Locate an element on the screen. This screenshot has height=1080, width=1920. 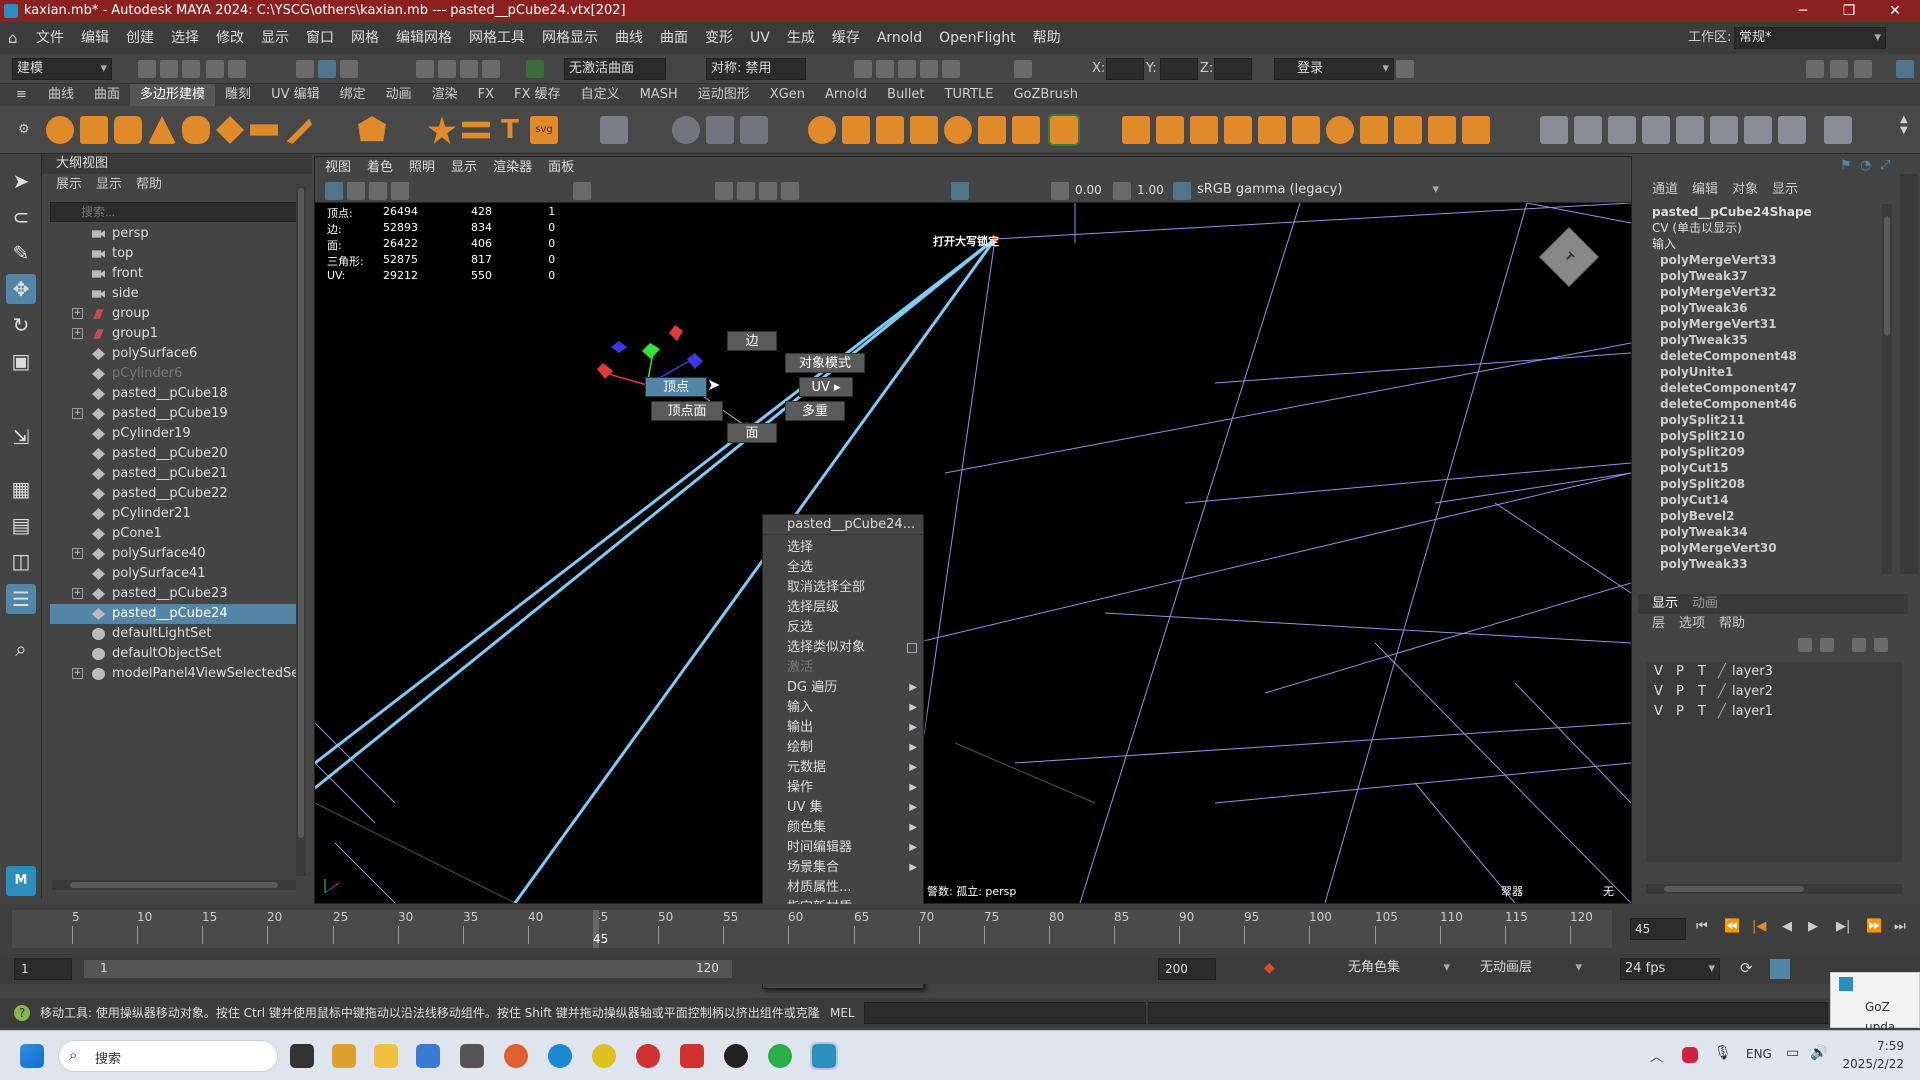
mirror-geo-icon is located at coordinates (1026, 130).